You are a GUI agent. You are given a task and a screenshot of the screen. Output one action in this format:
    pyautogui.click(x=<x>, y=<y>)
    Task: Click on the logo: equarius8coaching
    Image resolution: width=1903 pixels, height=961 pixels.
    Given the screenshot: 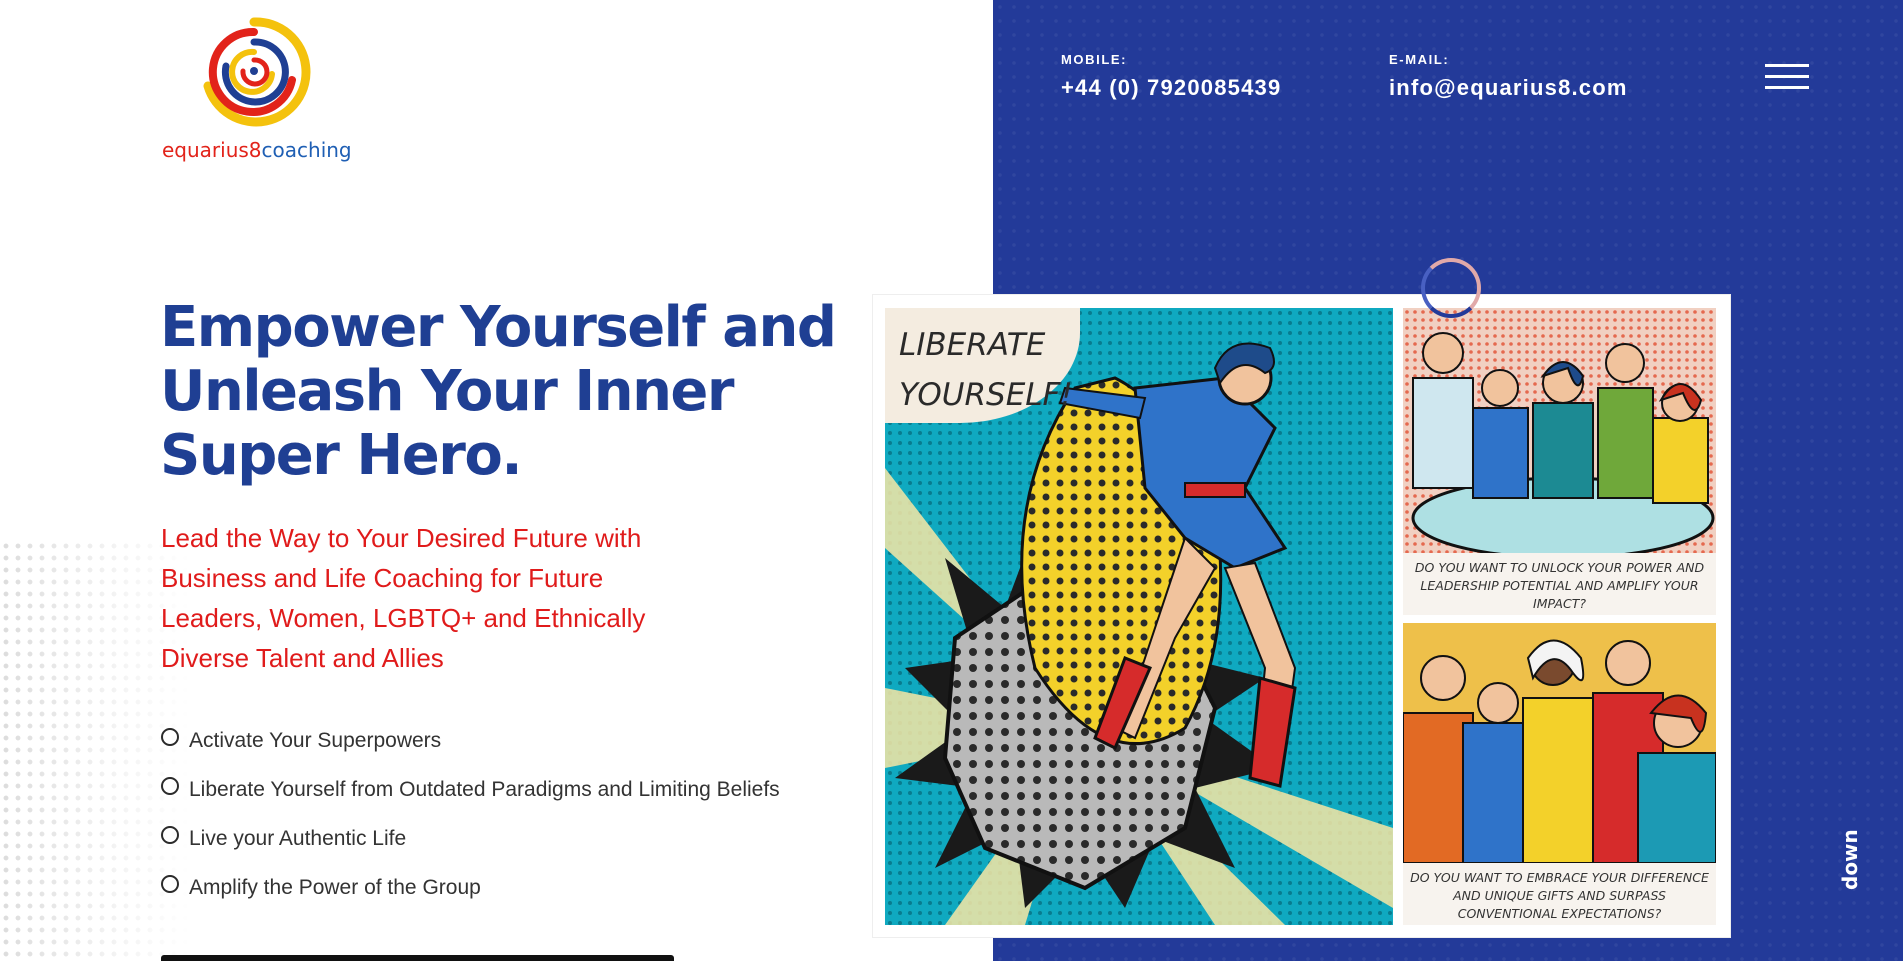 What is the action you would take?
    pyautogui.click(x=260, y=88)
    